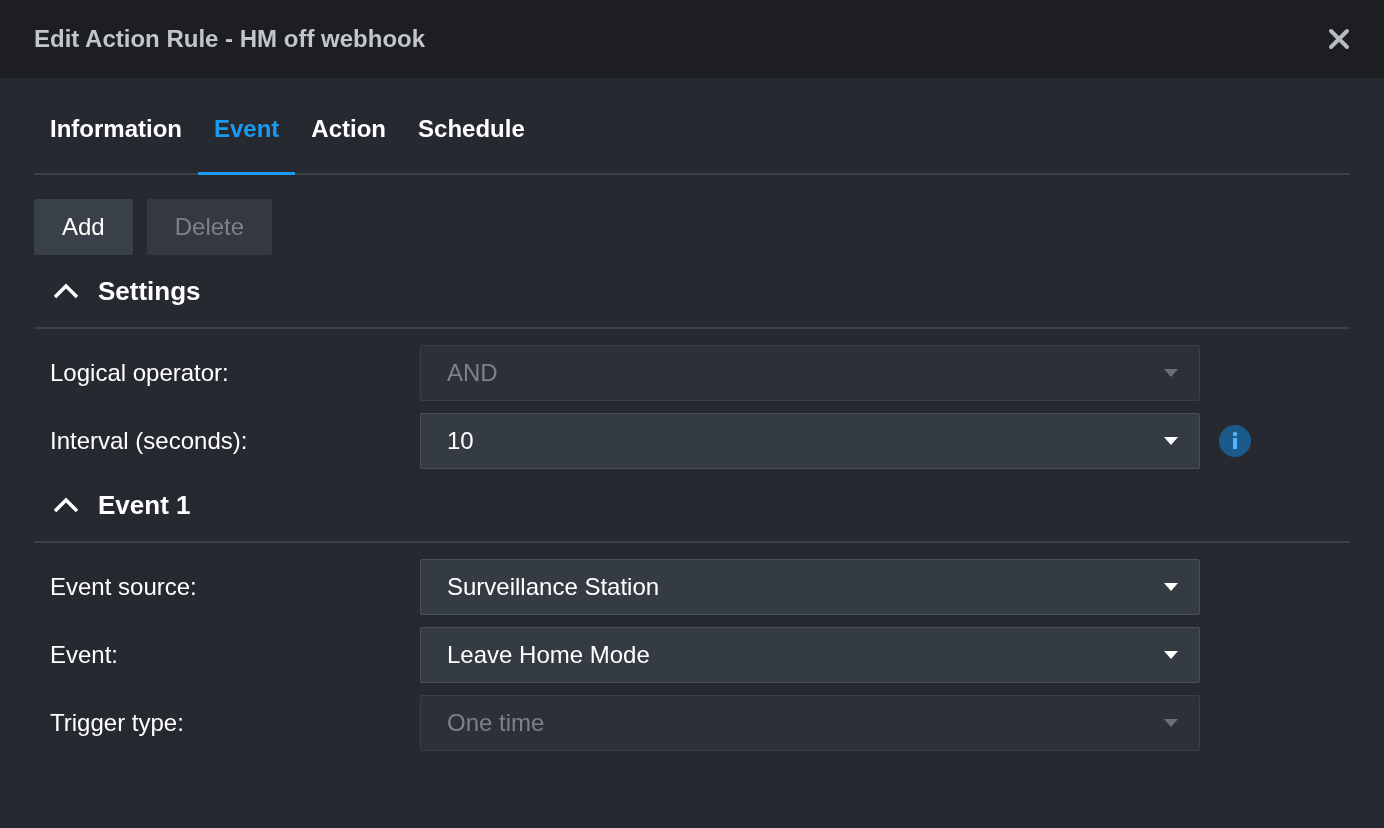  Describe the element at coordinates (84, 655) in the screenshot. I see `field-label: Event:` at that location.